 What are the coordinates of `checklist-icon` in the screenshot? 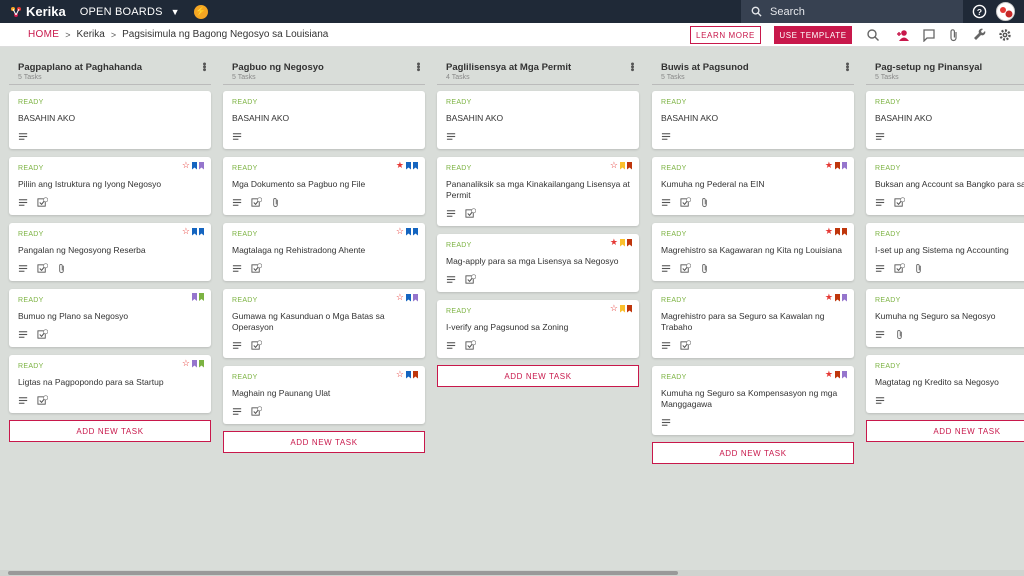 It's located at (256, 345).